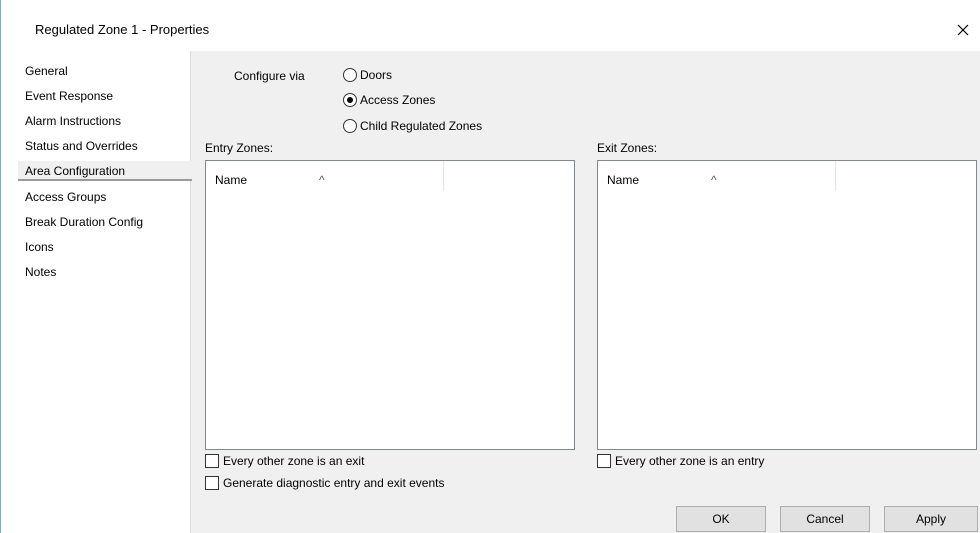  I want to click on sidebar-item-alarm-instructions: Alarm Instructions, so click(73, 121).